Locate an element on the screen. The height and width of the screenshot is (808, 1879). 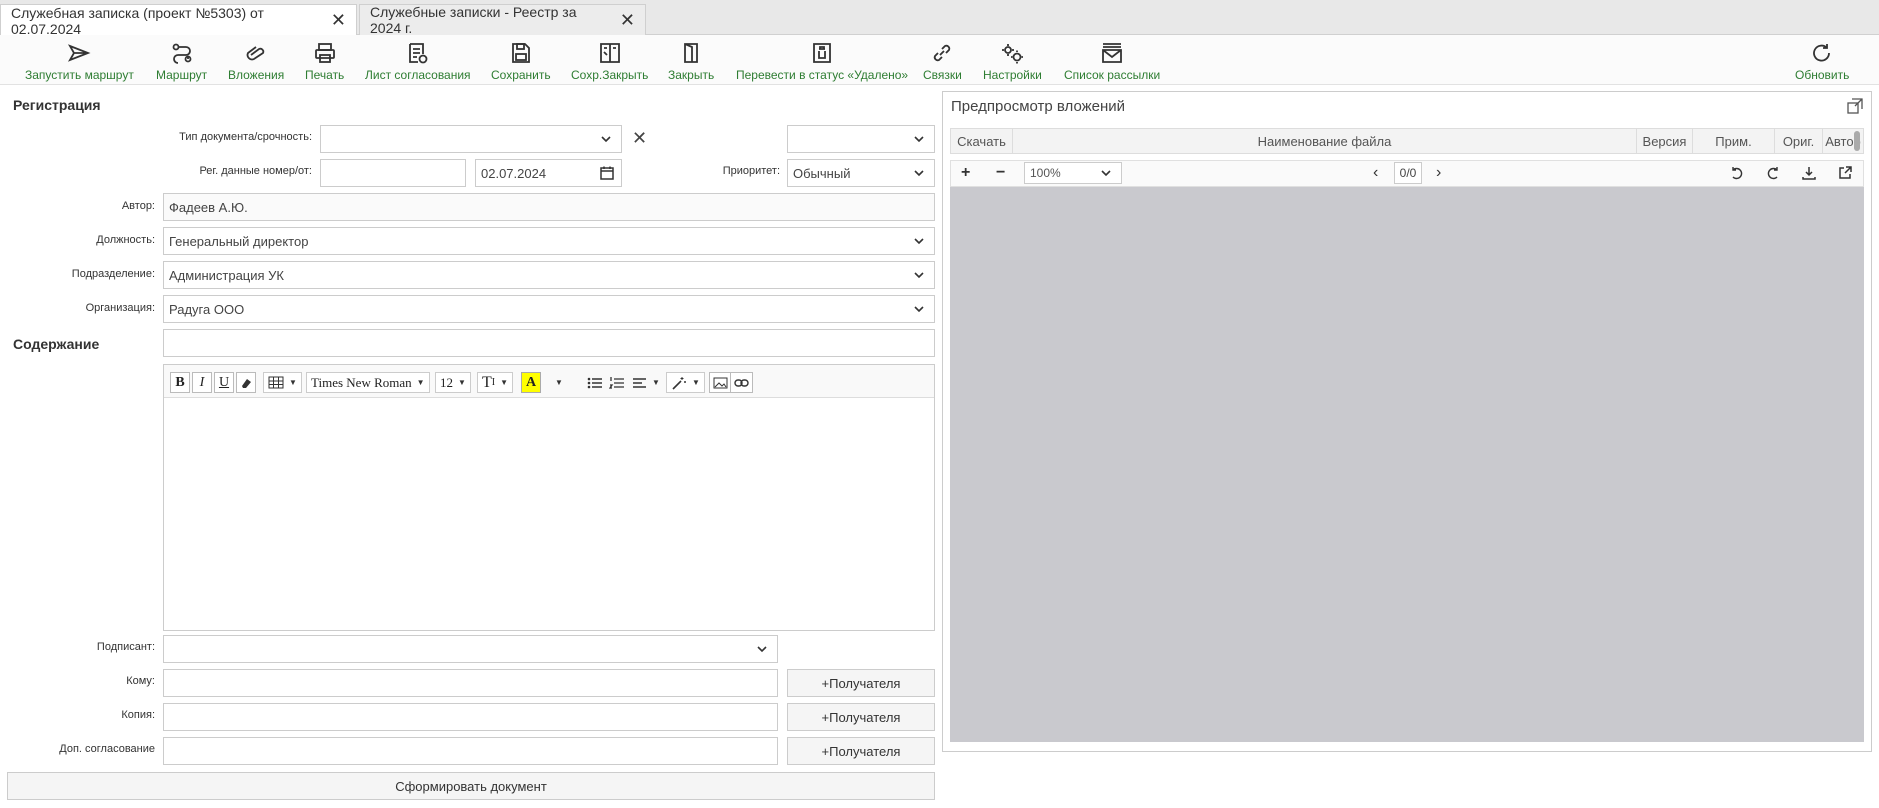
approval-sheet-button: Лист согласования is located at coordinates (418, 62).